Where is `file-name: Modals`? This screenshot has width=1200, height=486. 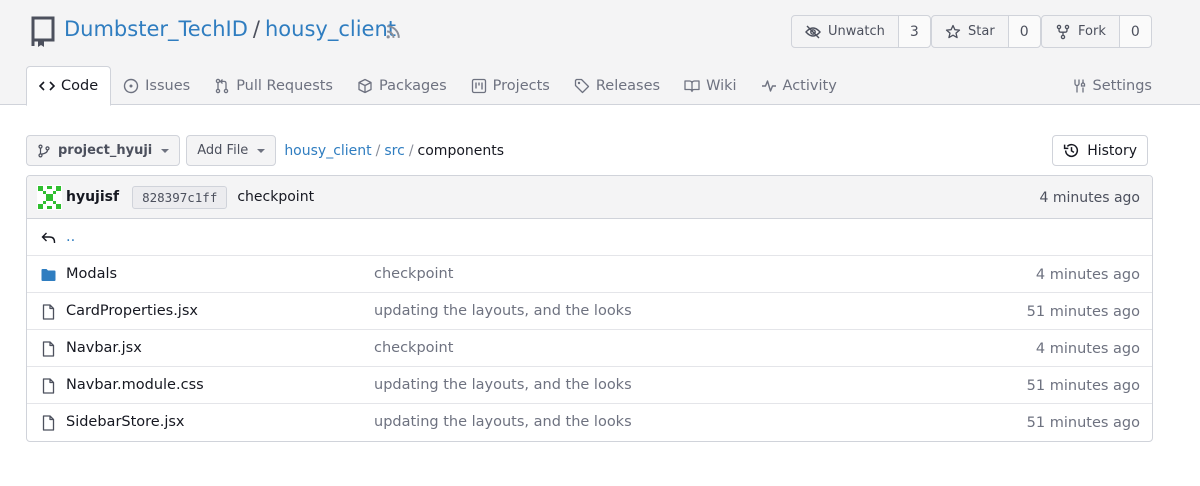 file-name: Modals is located at coordinates (91, 274).